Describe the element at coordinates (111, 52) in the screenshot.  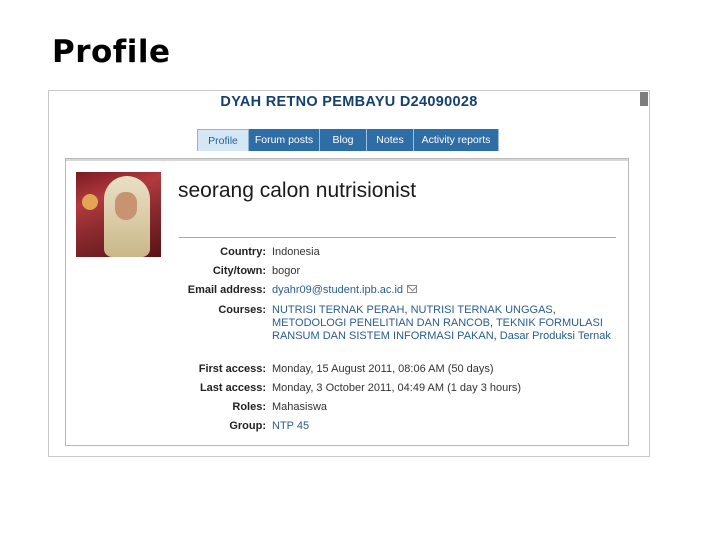
I see `slide-title: Profile` at that location.